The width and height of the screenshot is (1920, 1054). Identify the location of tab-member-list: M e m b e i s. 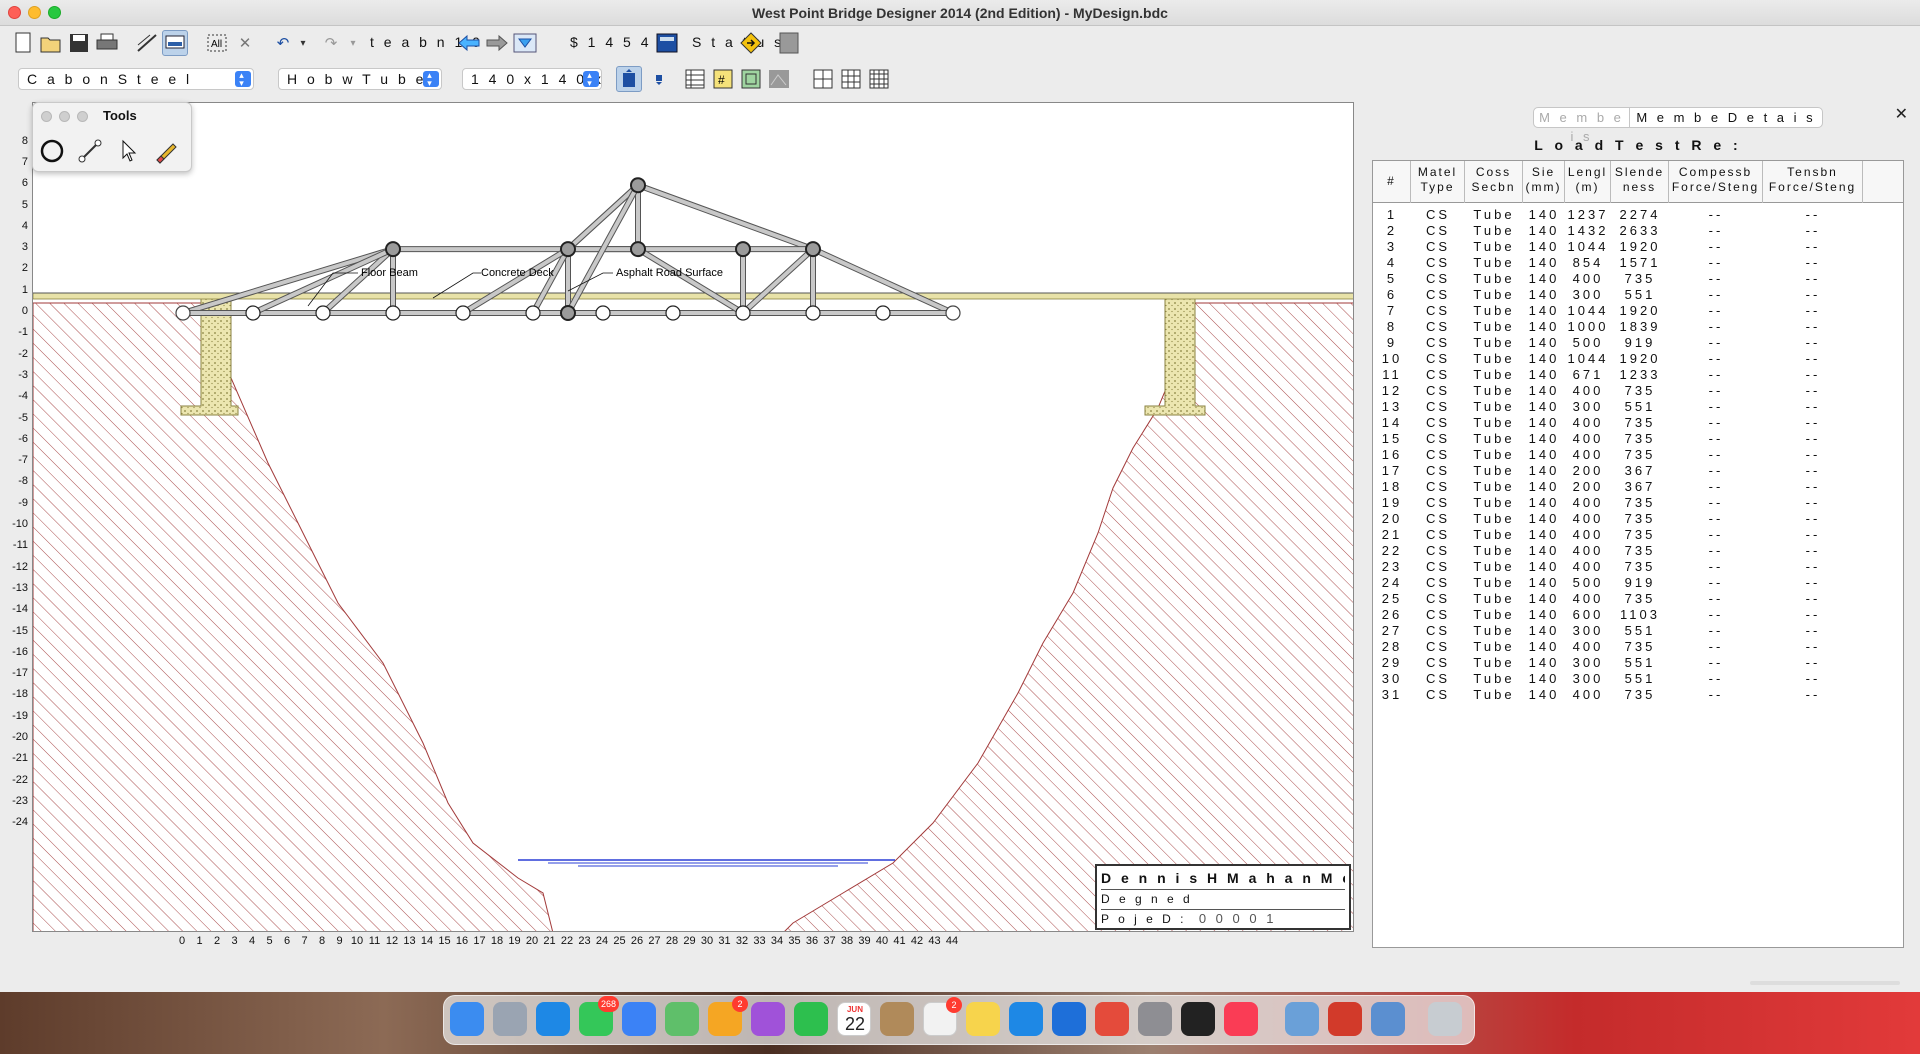
(1582, 126).